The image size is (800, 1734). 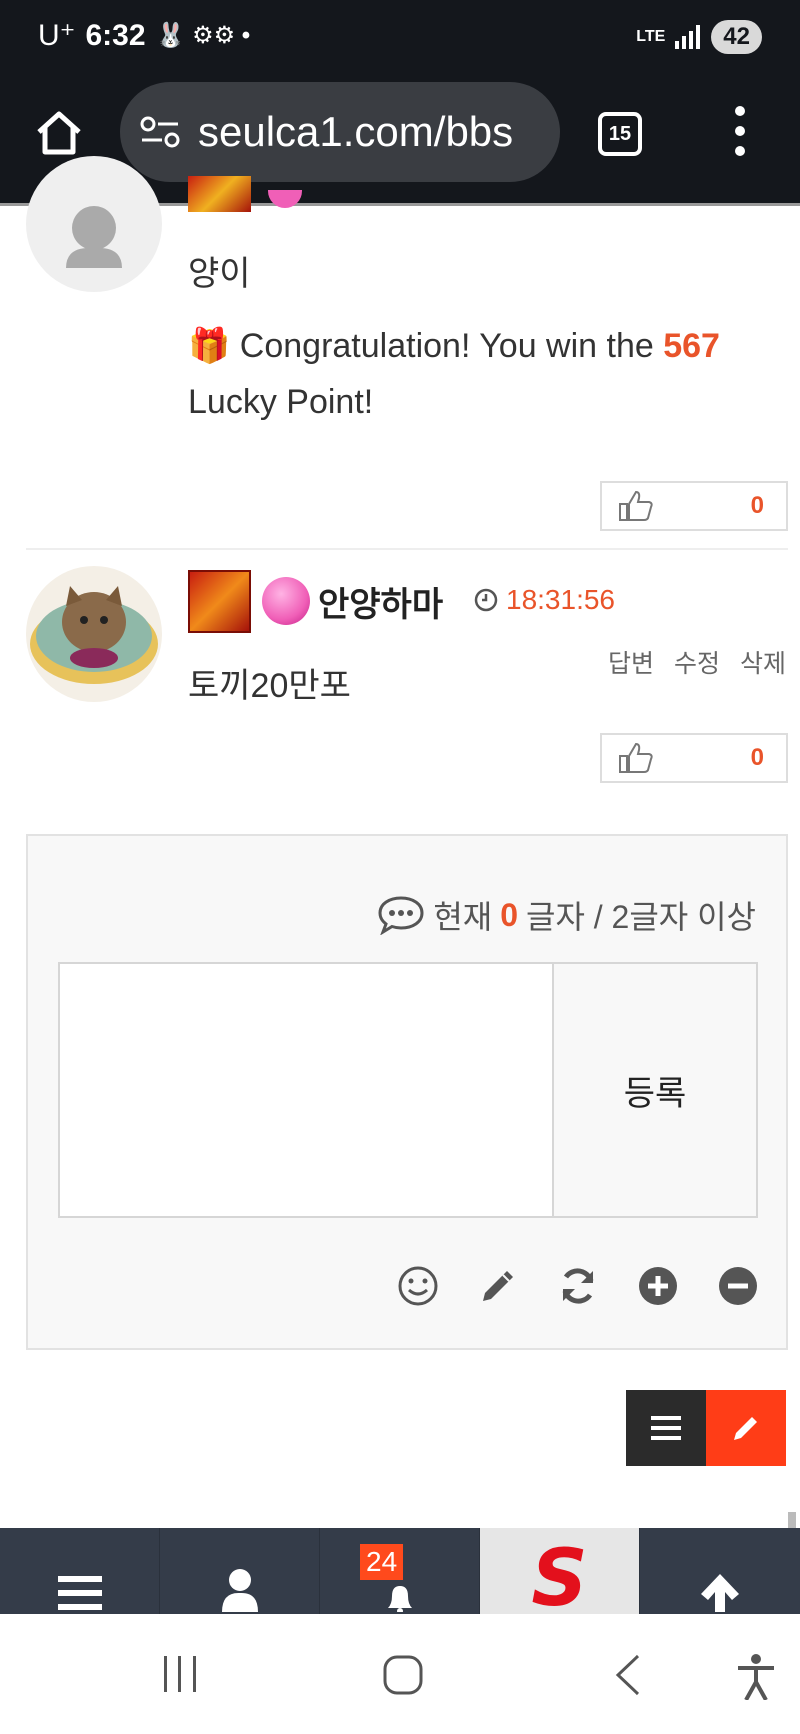 What do you see at coordinates (418, 1286) in the screenshot?
I see `emoticon-icon` at bounding box center [418, 1286].